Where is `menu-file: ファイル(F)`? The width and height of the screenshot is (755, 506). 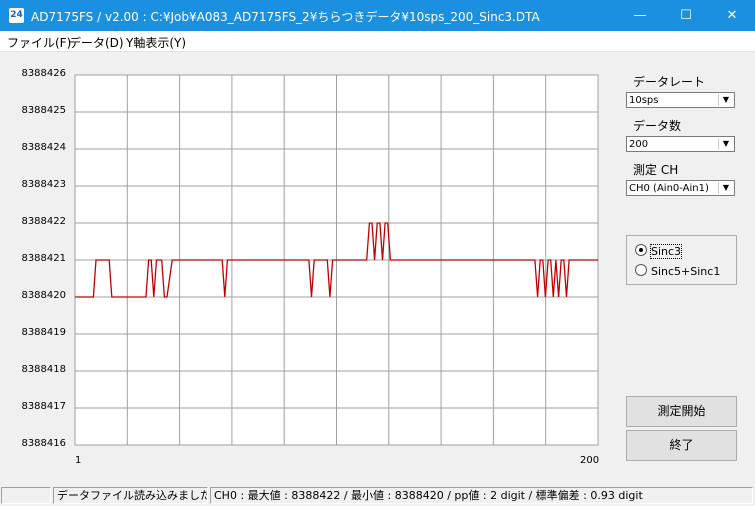 menu-file: ファイル(F) is located at coordinates (39, 42).